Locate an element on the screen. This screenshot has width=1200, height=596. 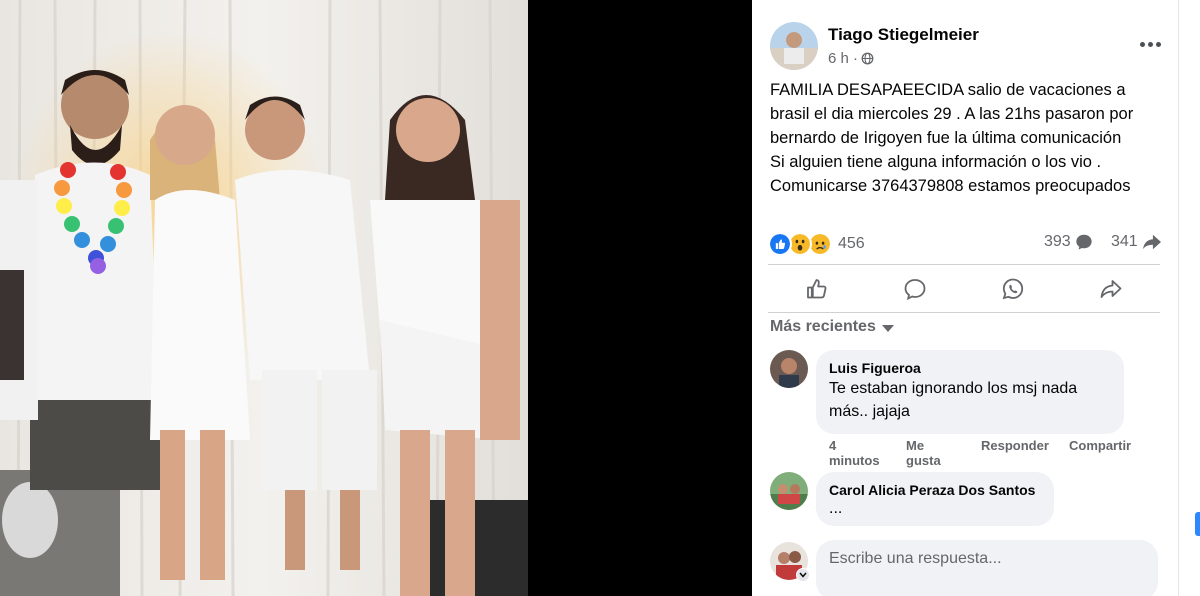
like-icon is located at coordinates (780, 244).